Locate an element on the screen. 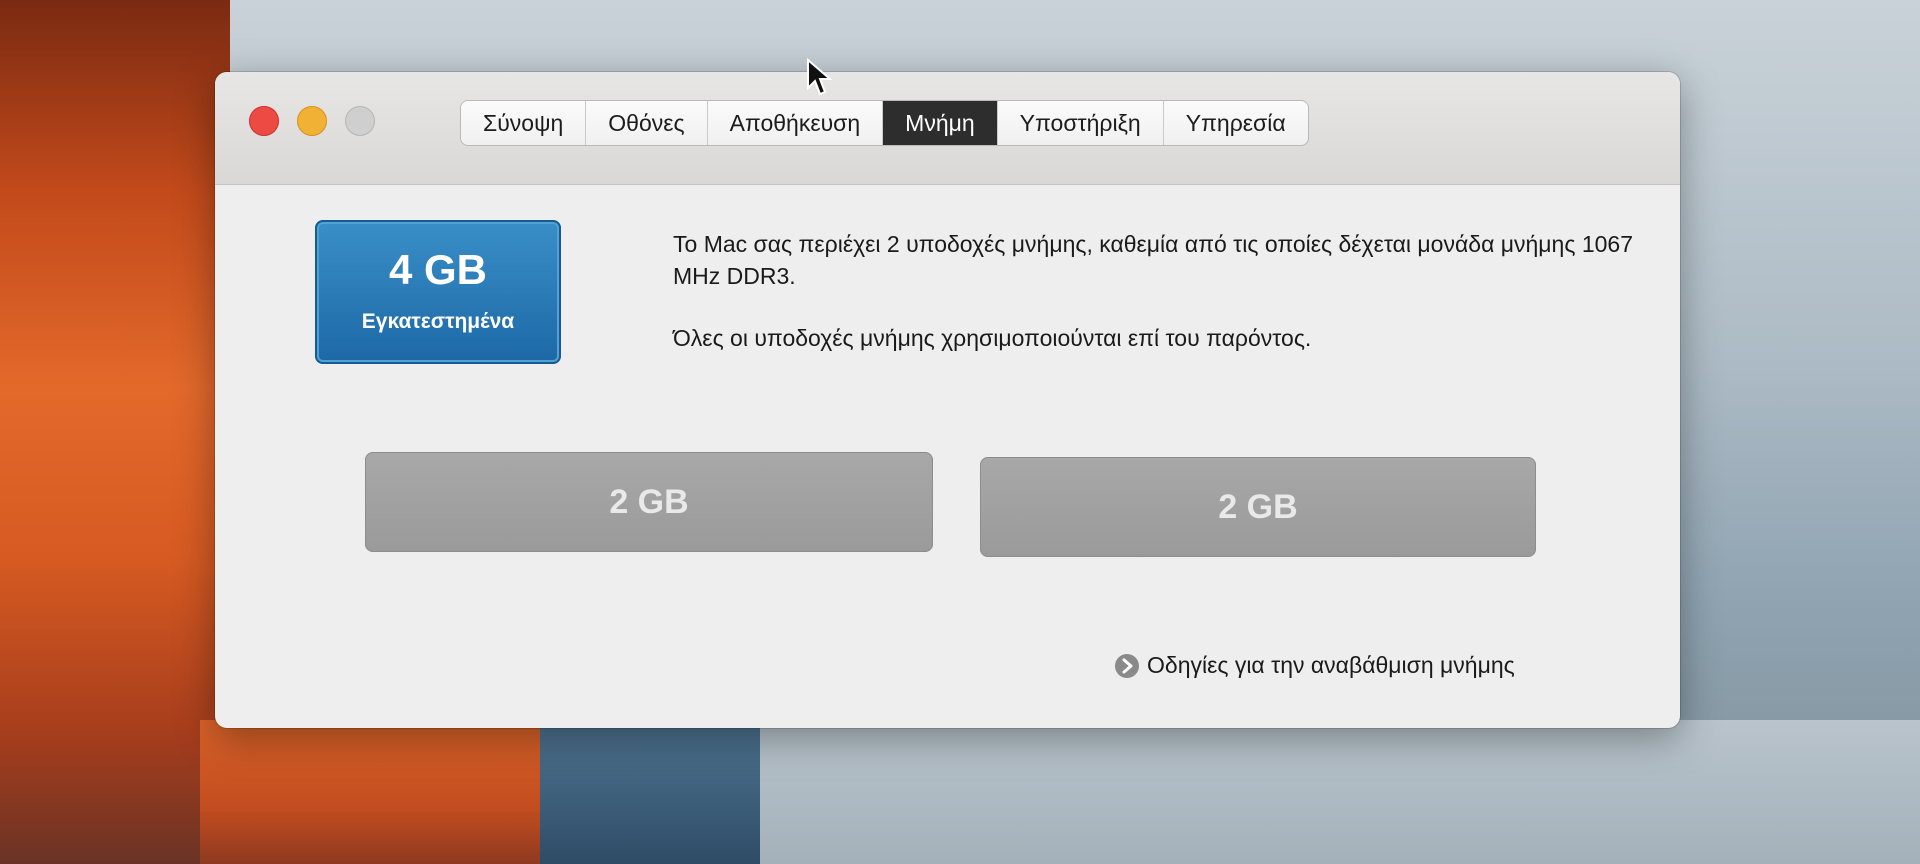 The height and width of the screenshot is (864, 1920). memory-upgrade-instructions-link: Οδηγίες για την αναβάθμιση μνήμης is located at coordinates (1315, 665).